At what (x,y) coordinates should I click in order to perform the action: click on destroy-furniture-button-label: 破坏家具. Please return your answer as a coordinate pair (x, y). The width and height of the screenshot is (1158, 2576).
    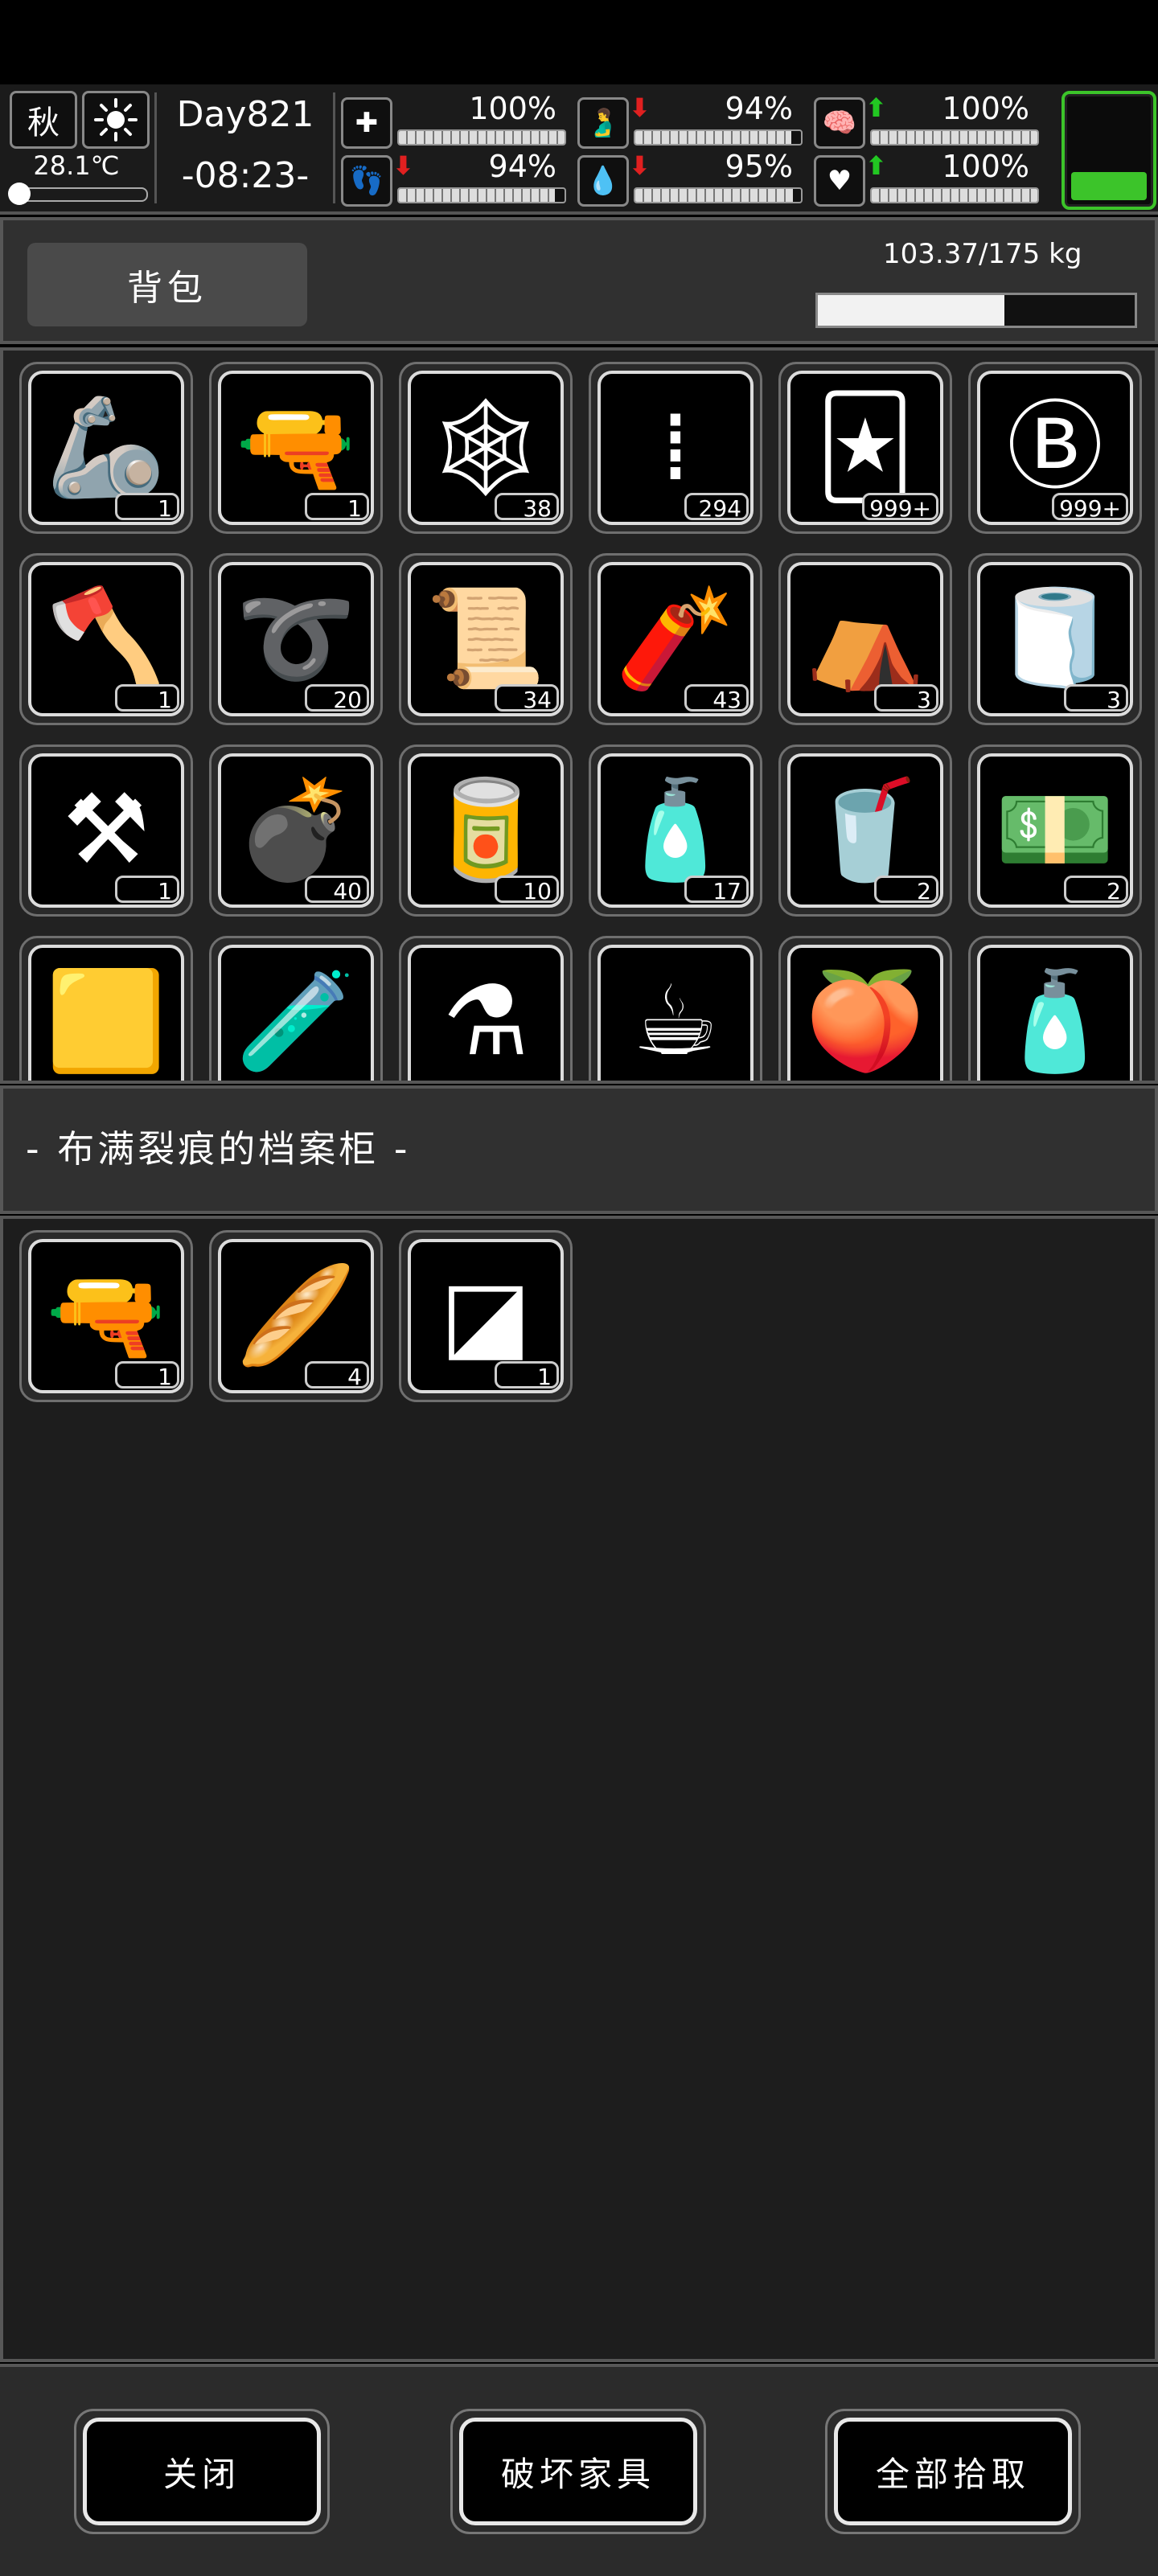
    Looking at the image, I should click on (578, 2471).